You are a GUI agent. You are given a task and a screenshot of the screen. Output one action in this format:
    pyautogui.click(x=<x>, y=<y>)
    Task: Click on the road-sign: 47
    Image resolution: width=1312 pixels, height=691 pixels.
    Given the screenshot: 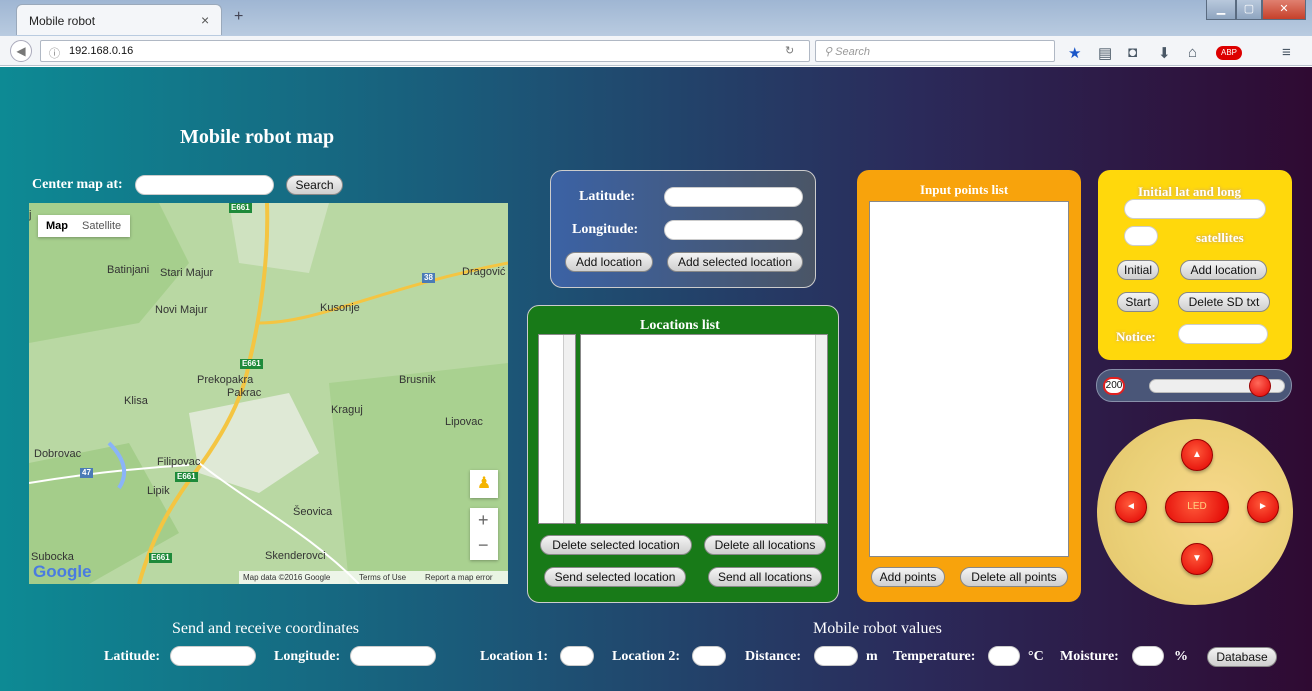 What is the action you would take?
    pyautogui.click(x=86, y=473)
    